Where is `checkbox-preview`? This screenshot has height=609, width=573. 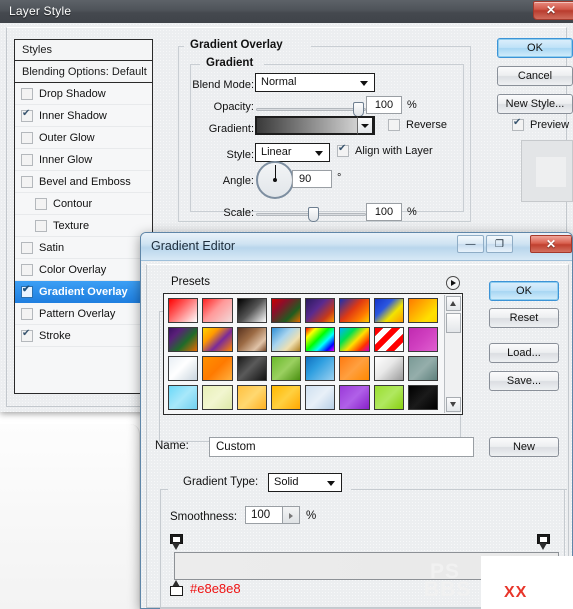 checkbox-preview is located at coordinates (518, 124).